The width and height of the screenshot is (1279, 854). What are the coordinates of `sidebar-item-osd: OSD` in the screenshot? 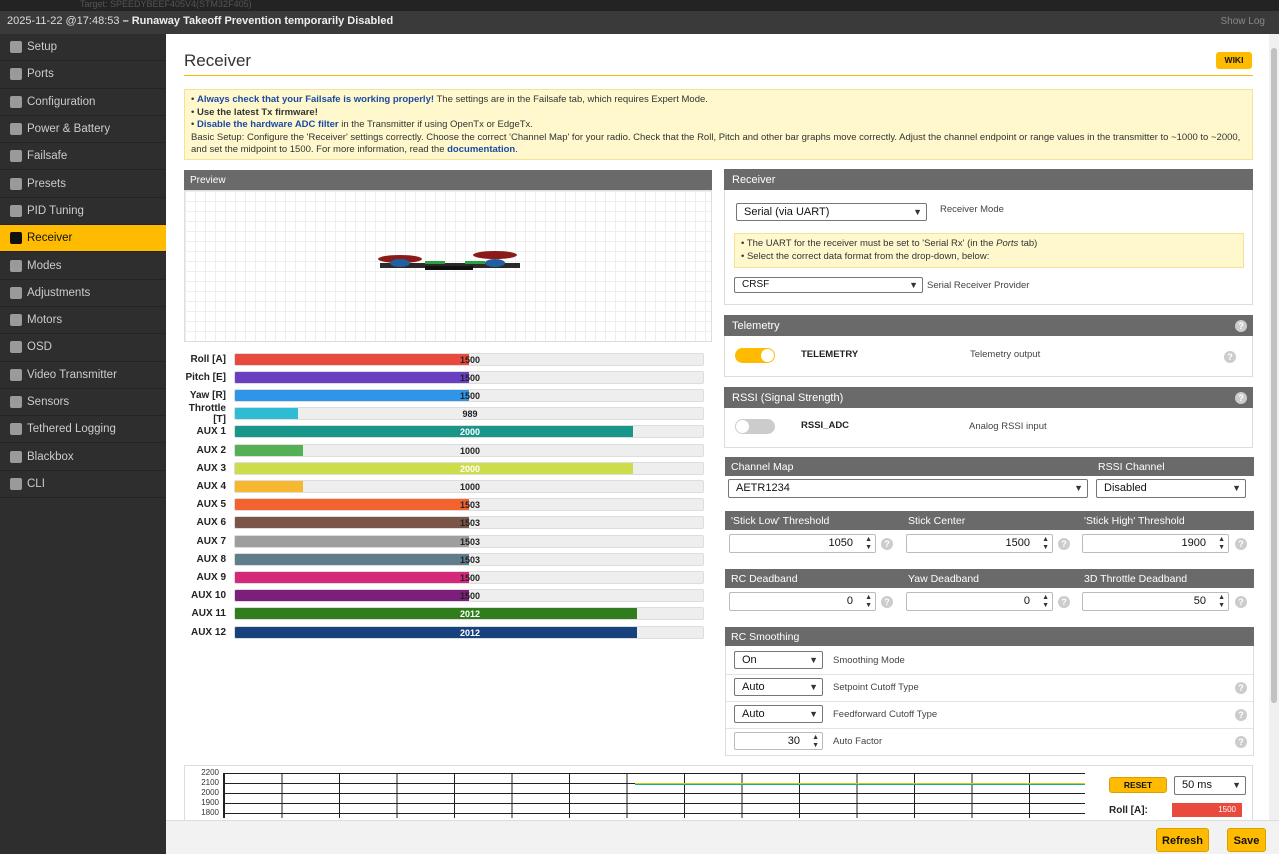 It's located at (83, 348).